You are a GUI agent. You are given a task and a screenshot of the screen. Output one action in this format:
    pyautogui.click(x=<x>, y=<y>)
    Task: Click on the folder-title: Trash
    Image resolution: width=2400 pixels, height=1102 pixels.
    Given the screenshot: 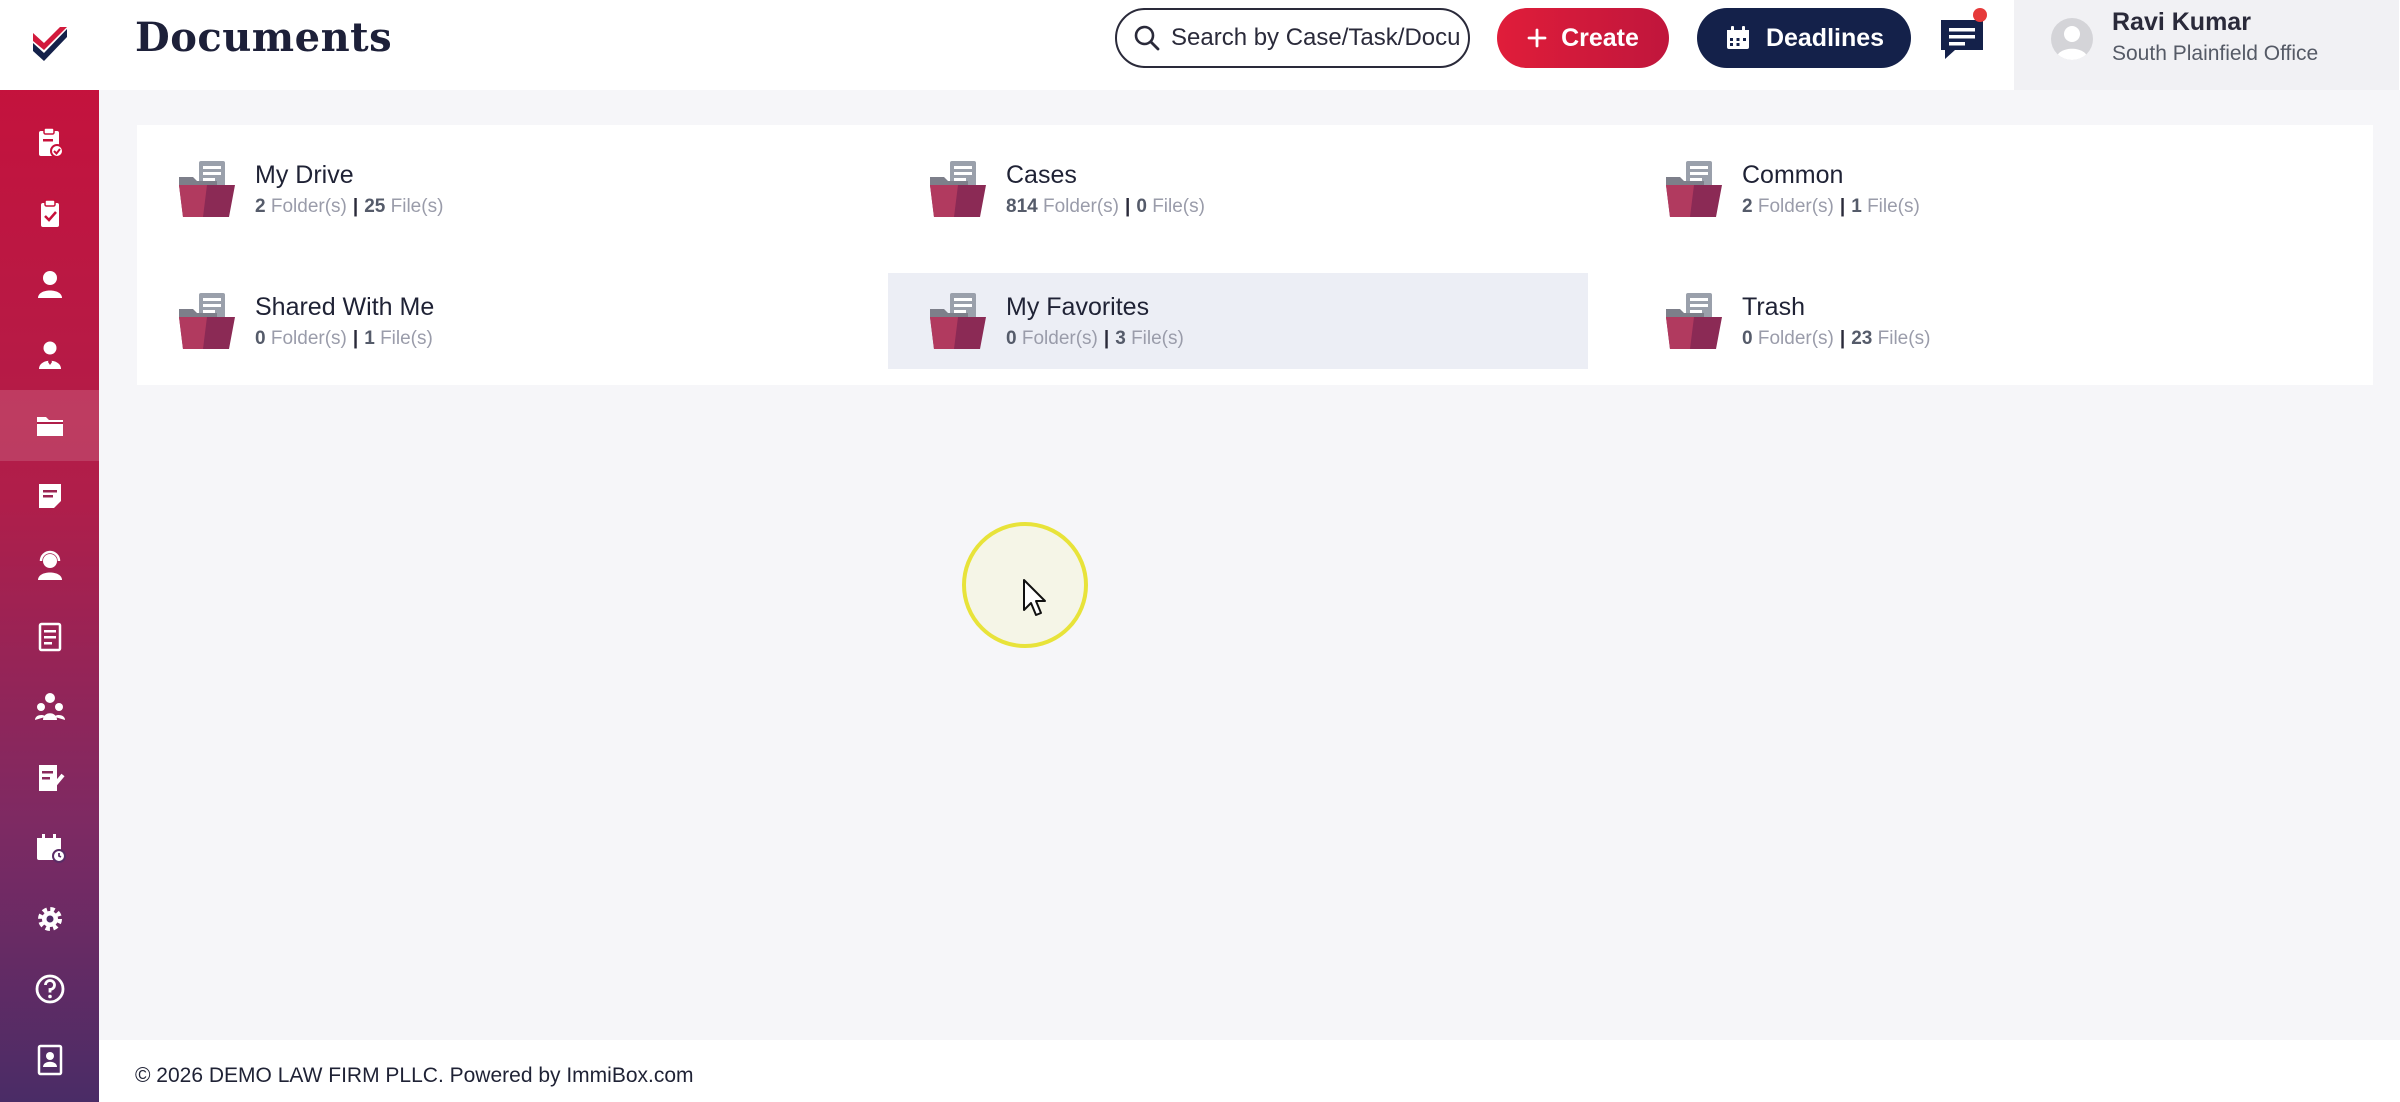 What is the action you would take?
    pyautogui.click(x=1773, y=306)
    